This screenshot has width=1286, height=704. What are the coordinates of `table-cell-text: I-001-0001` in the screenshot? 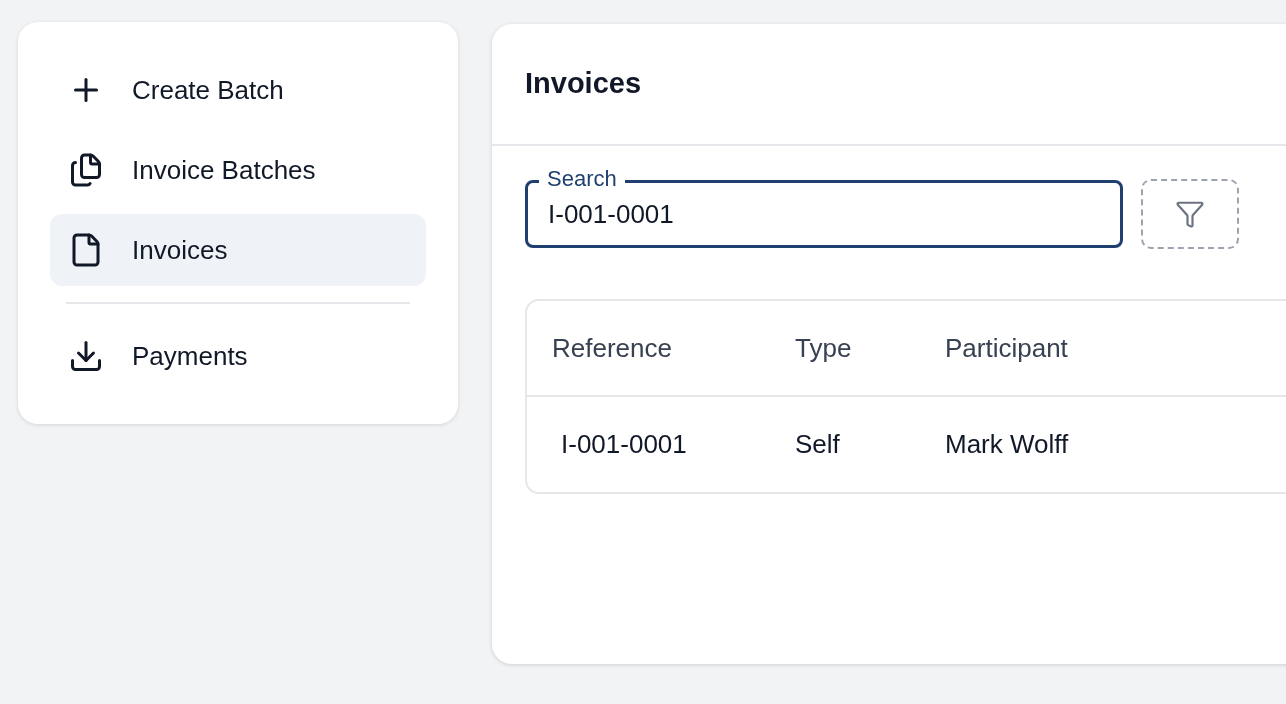 It's located at (624, 444).